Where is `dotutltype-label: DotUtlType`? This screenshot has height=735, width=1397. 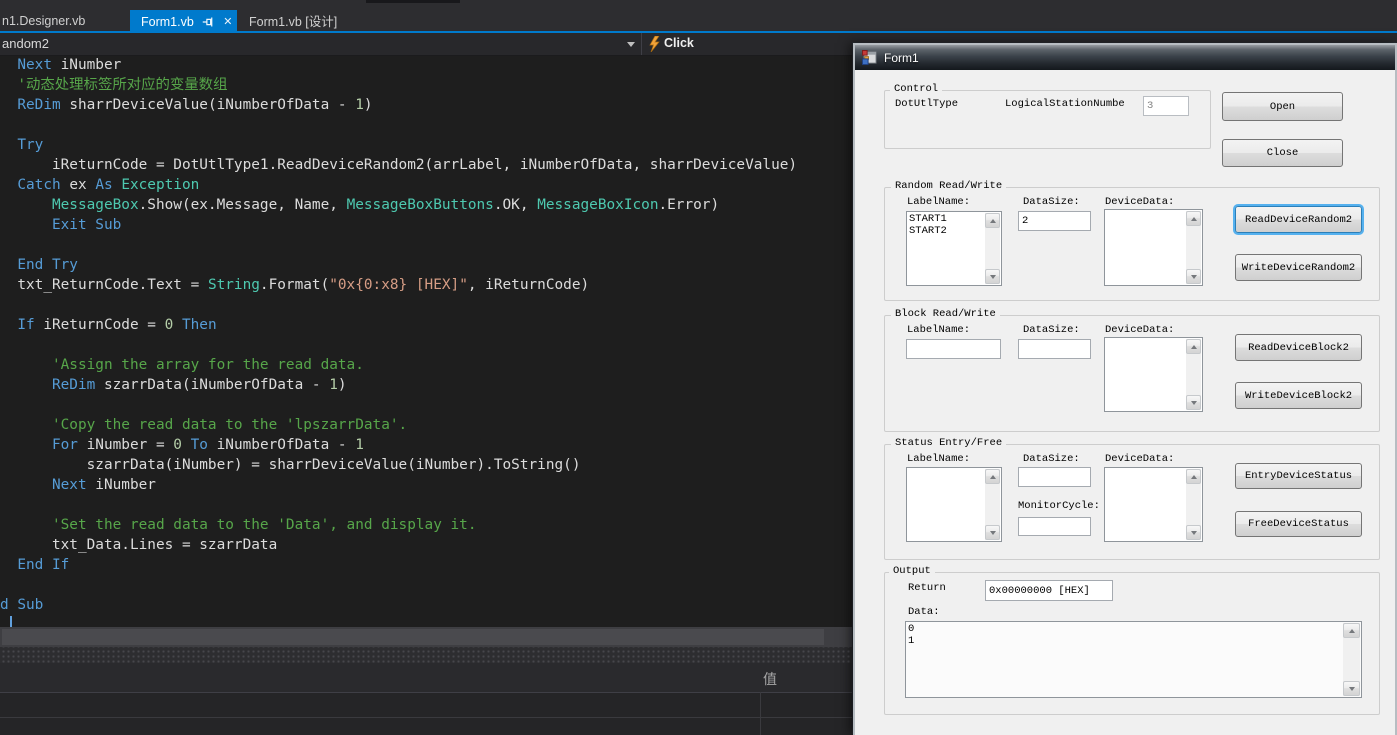 dotutltype-label: DotUtlType is located at coordinates (927, 104).